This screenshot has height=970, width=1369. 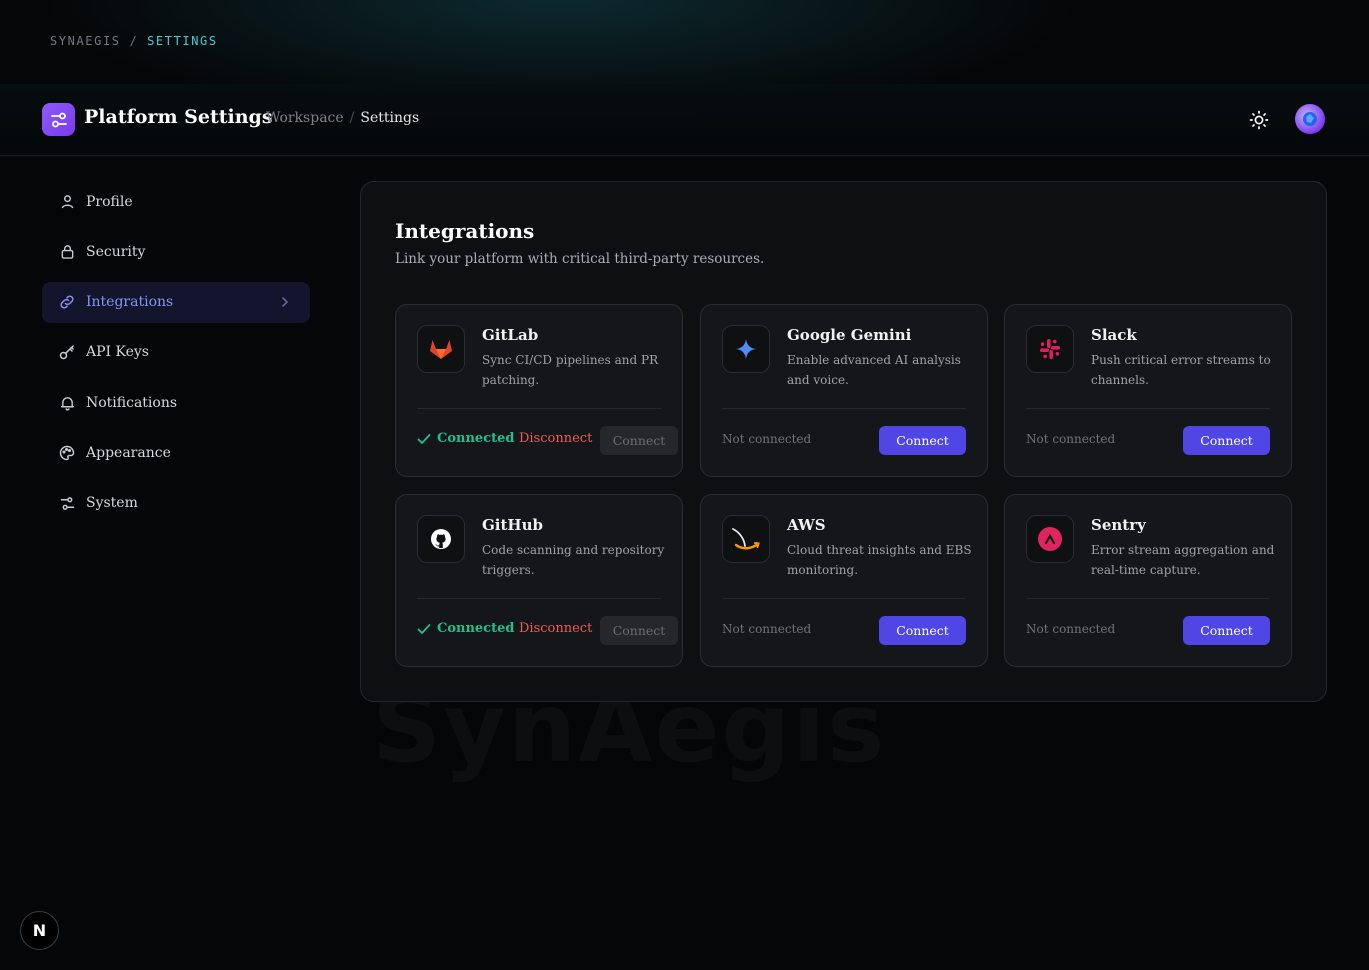 I want to click on palette-icon, so click(x=67, y=453).